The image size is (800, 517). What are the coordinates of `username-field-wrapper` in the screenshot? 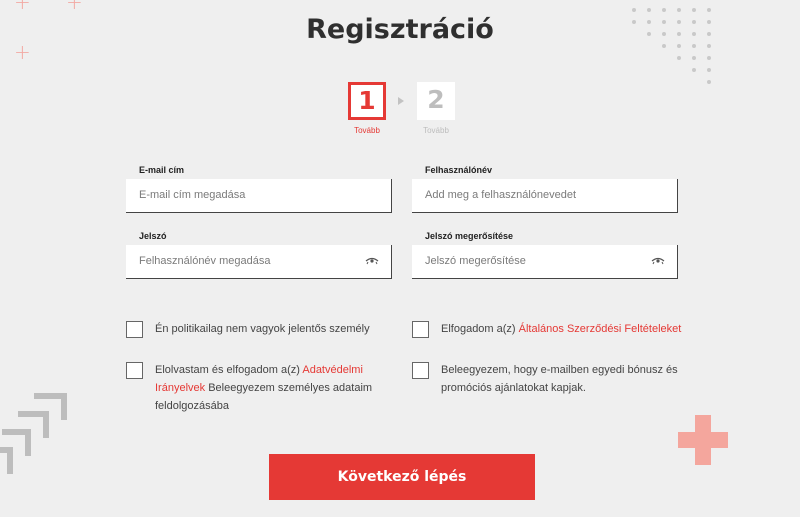 It's located at (545, 196).